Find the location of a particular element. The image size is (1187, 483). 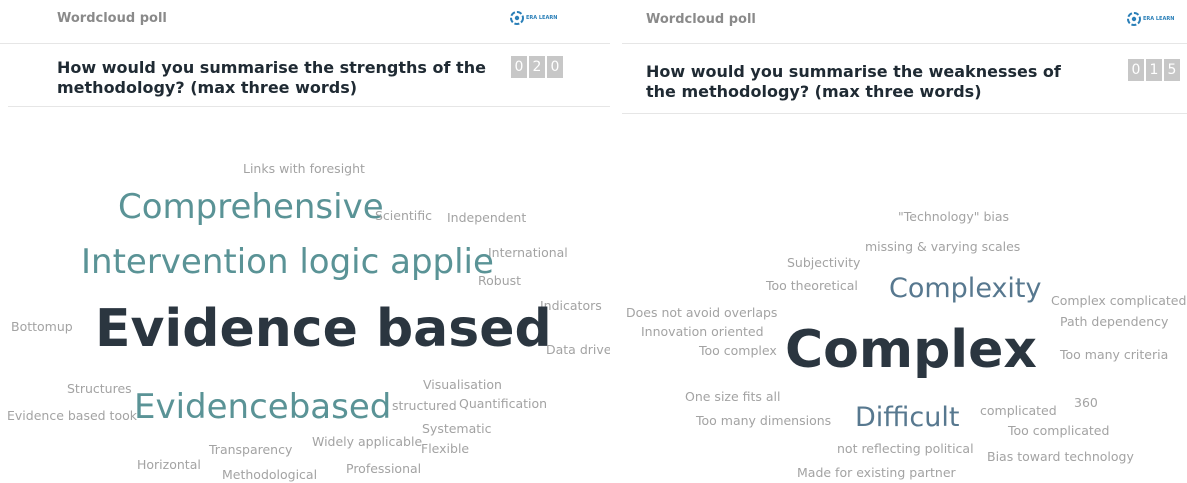

cloud-word: complicated is located at coordinates (1018, 410).